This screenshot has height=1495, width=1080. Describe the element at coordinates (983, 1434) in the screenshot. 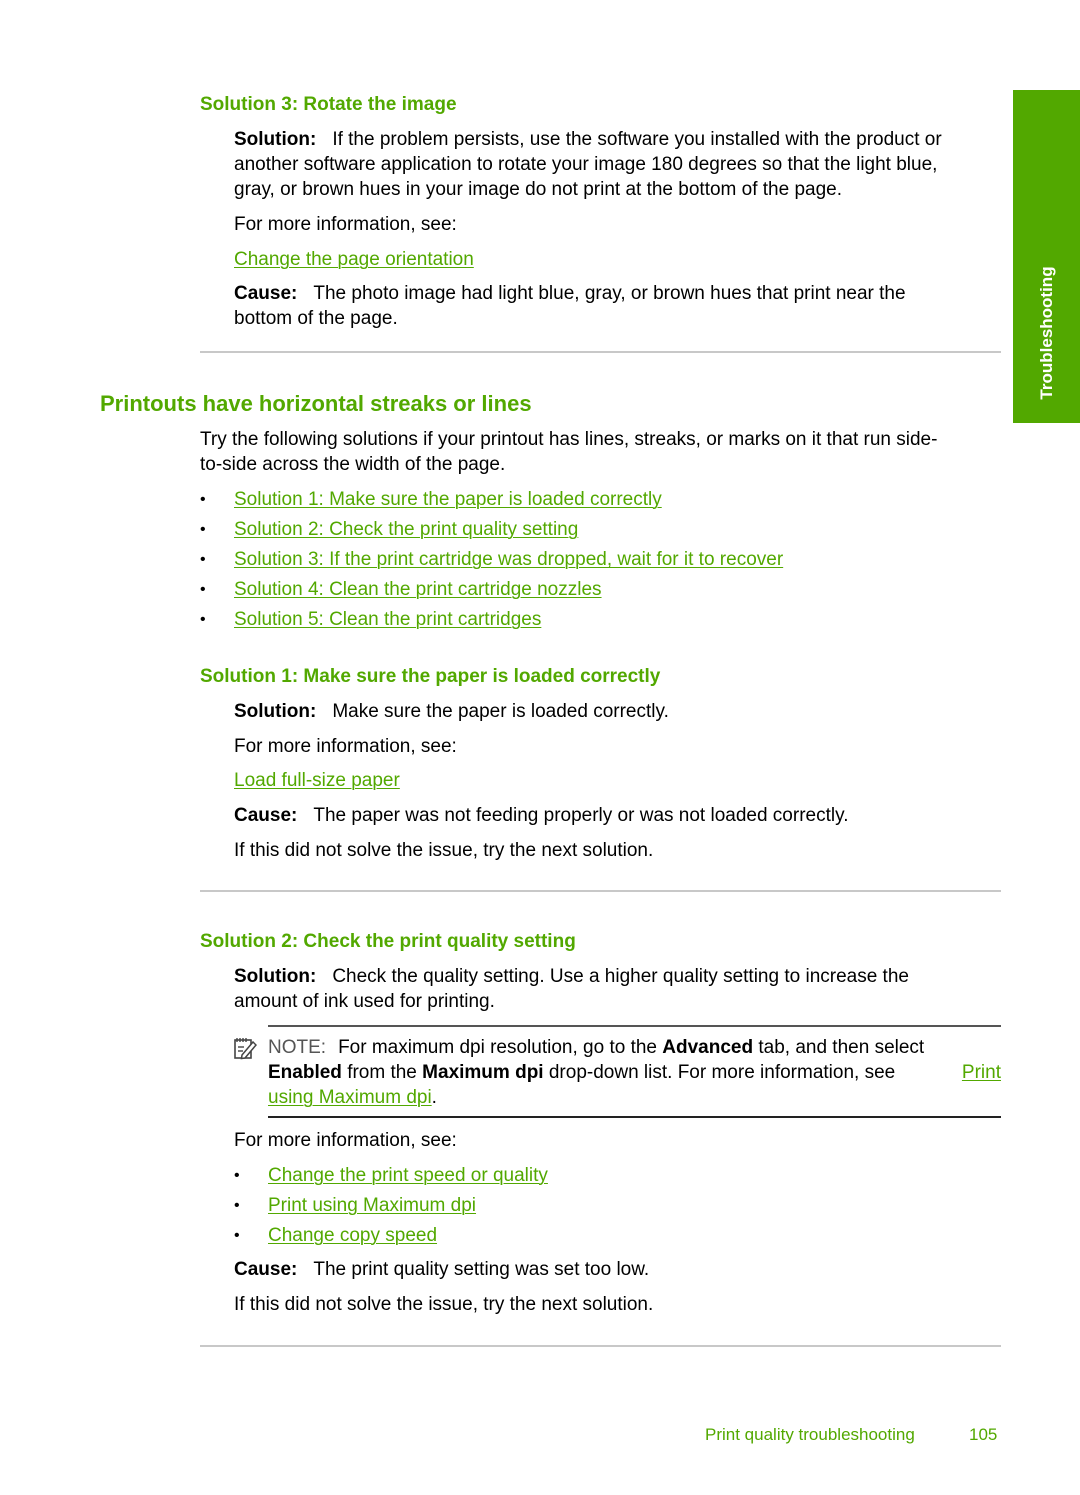

I see `page-number: 105` at that location.